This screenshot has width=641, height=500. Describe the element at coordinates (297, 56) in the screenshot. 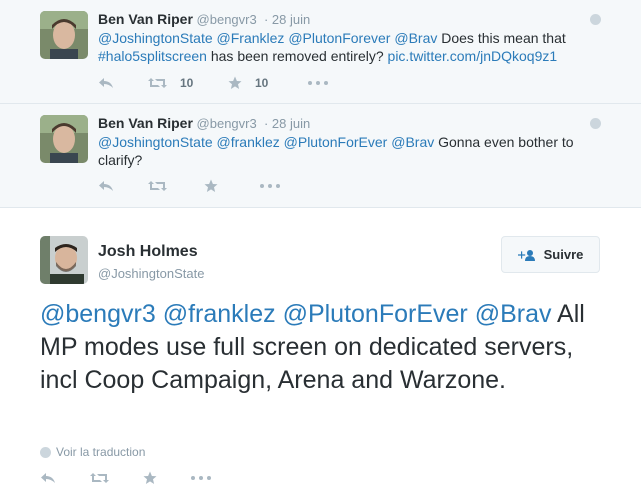

I see `text-segment: has been removed entirely?` at that location.